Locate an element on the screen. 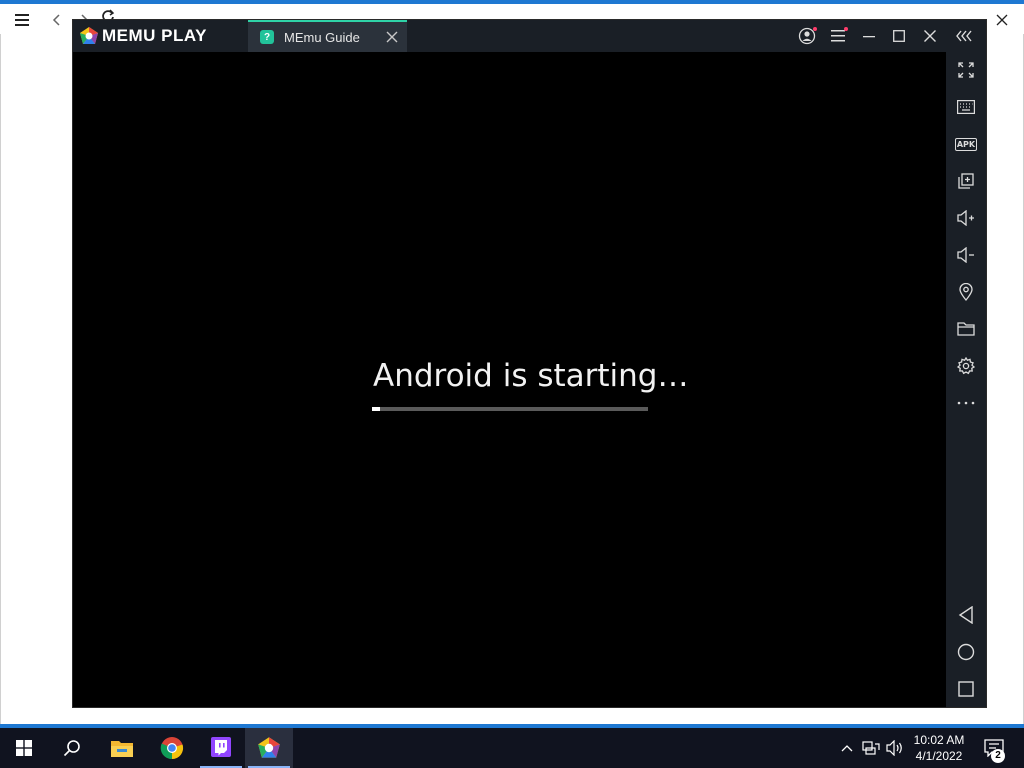 Image resolution: width=1024 pixels, height=768 pixels. boot-progress-bar is located at coordinates (510, 409).